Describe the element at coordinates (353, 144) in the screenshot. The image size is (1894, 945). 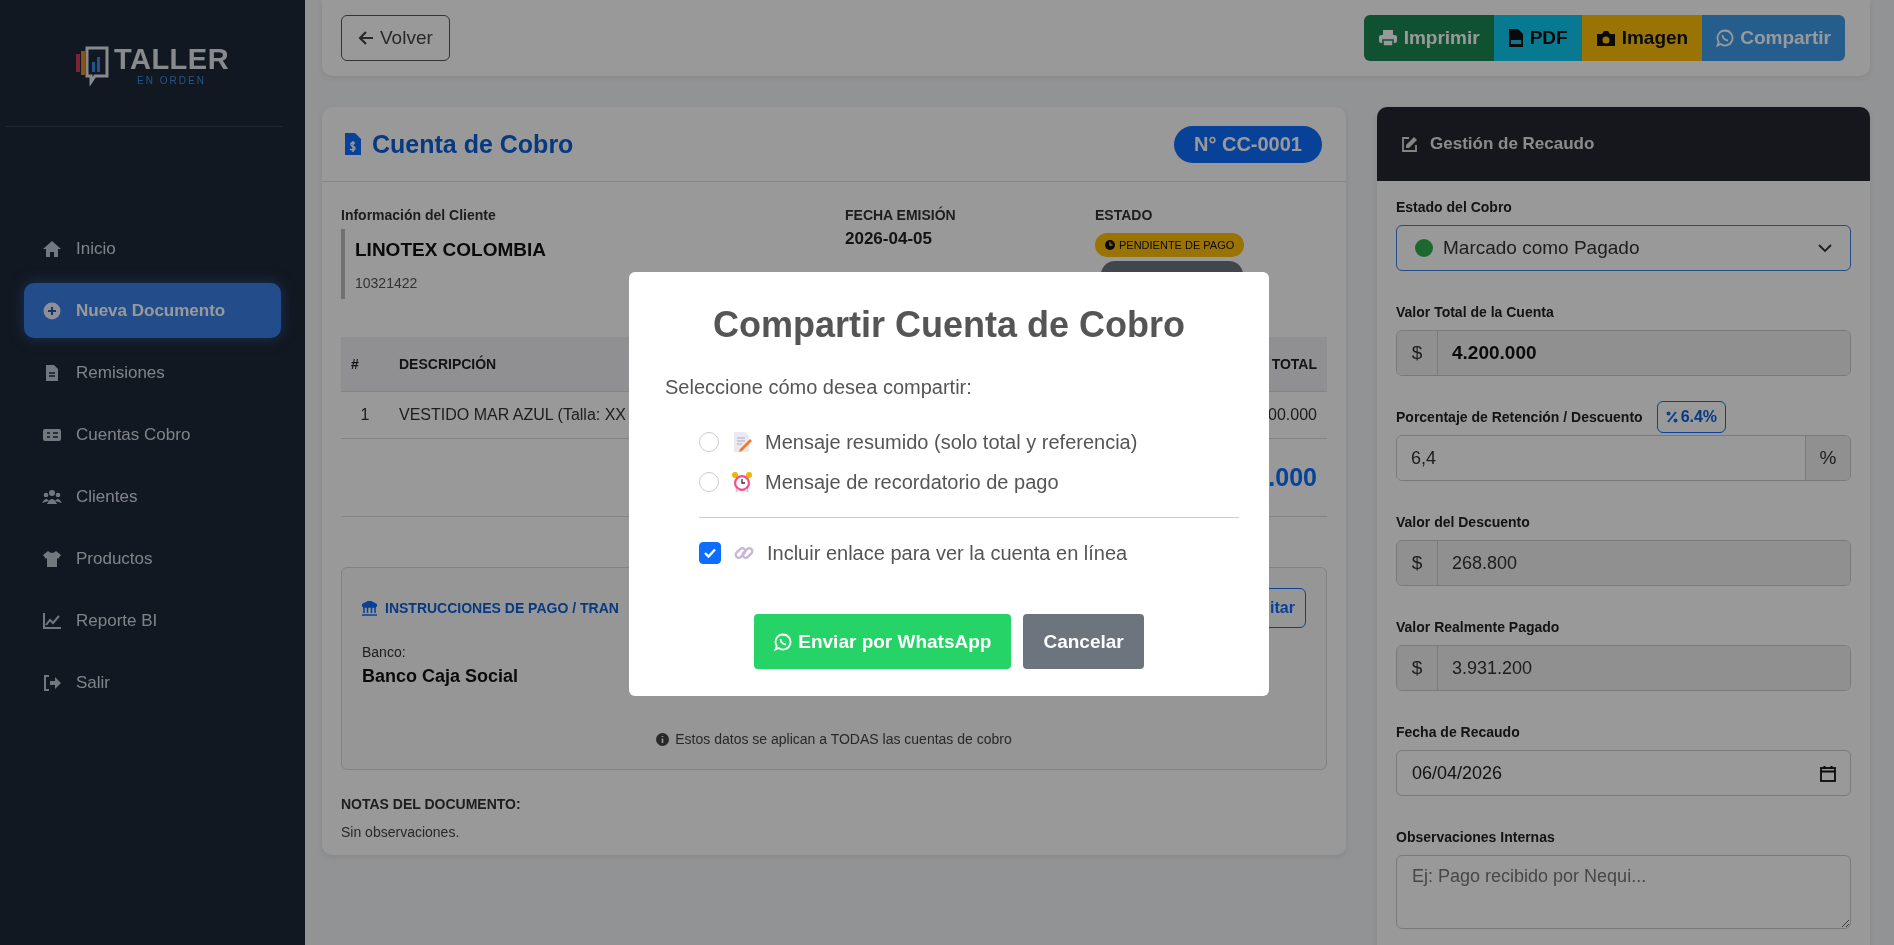
I see `invoice-icon` at that location.